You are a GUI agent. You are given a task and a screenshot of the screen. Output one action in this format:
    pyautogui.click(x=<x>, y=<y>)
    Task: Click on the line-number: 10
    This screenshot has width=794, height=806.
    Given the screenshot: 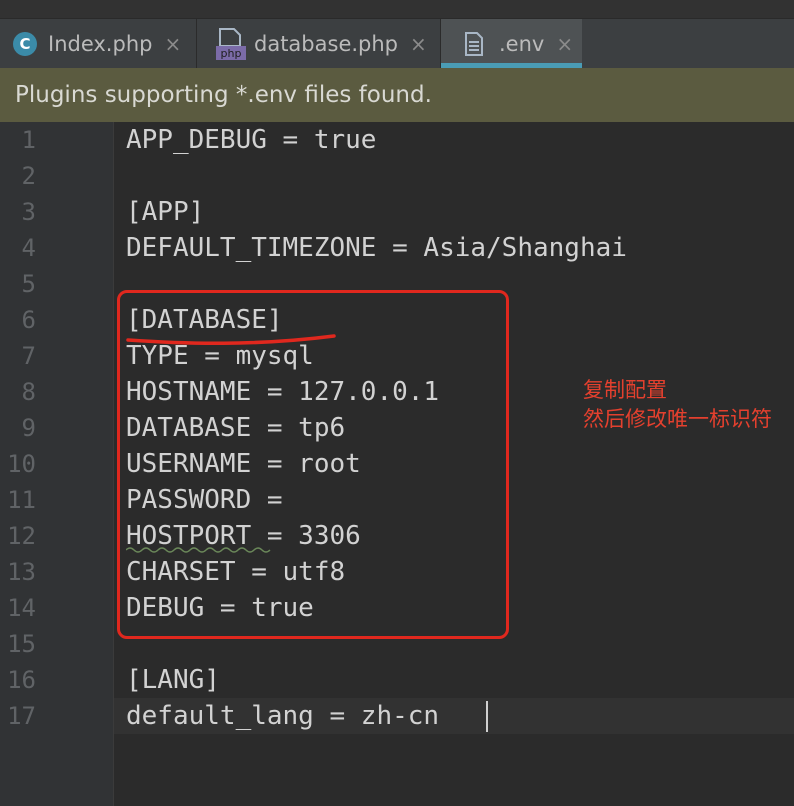 What is the action you would take?
    pyautogui.click(x=21, y=464)
    